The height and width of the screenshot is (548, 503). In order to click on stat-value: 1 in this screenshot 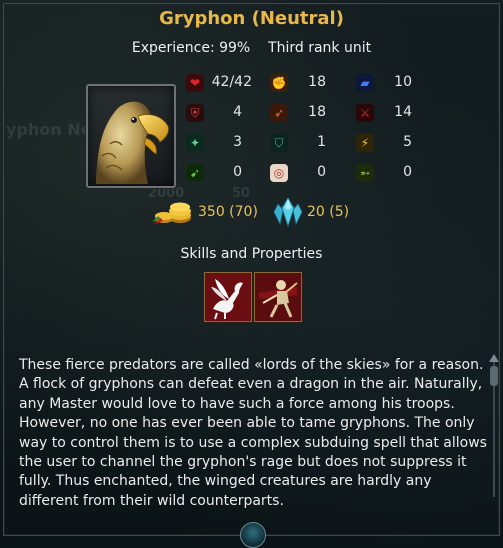, I will do `click(321, 142)`.